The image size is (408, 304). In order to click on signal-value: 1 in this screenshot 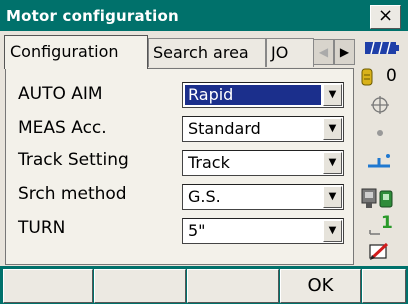, I will do `click(387, 223)`.